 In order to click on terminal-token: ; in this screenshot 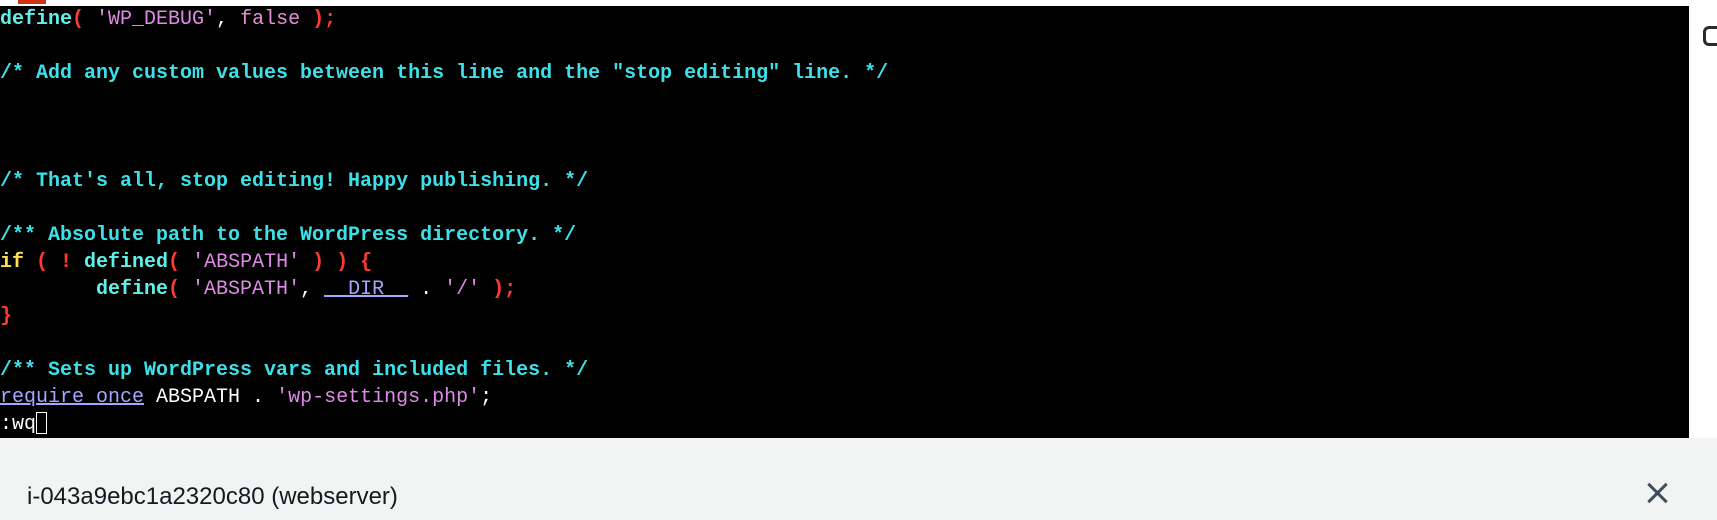, I will do `click(486, 397)`.